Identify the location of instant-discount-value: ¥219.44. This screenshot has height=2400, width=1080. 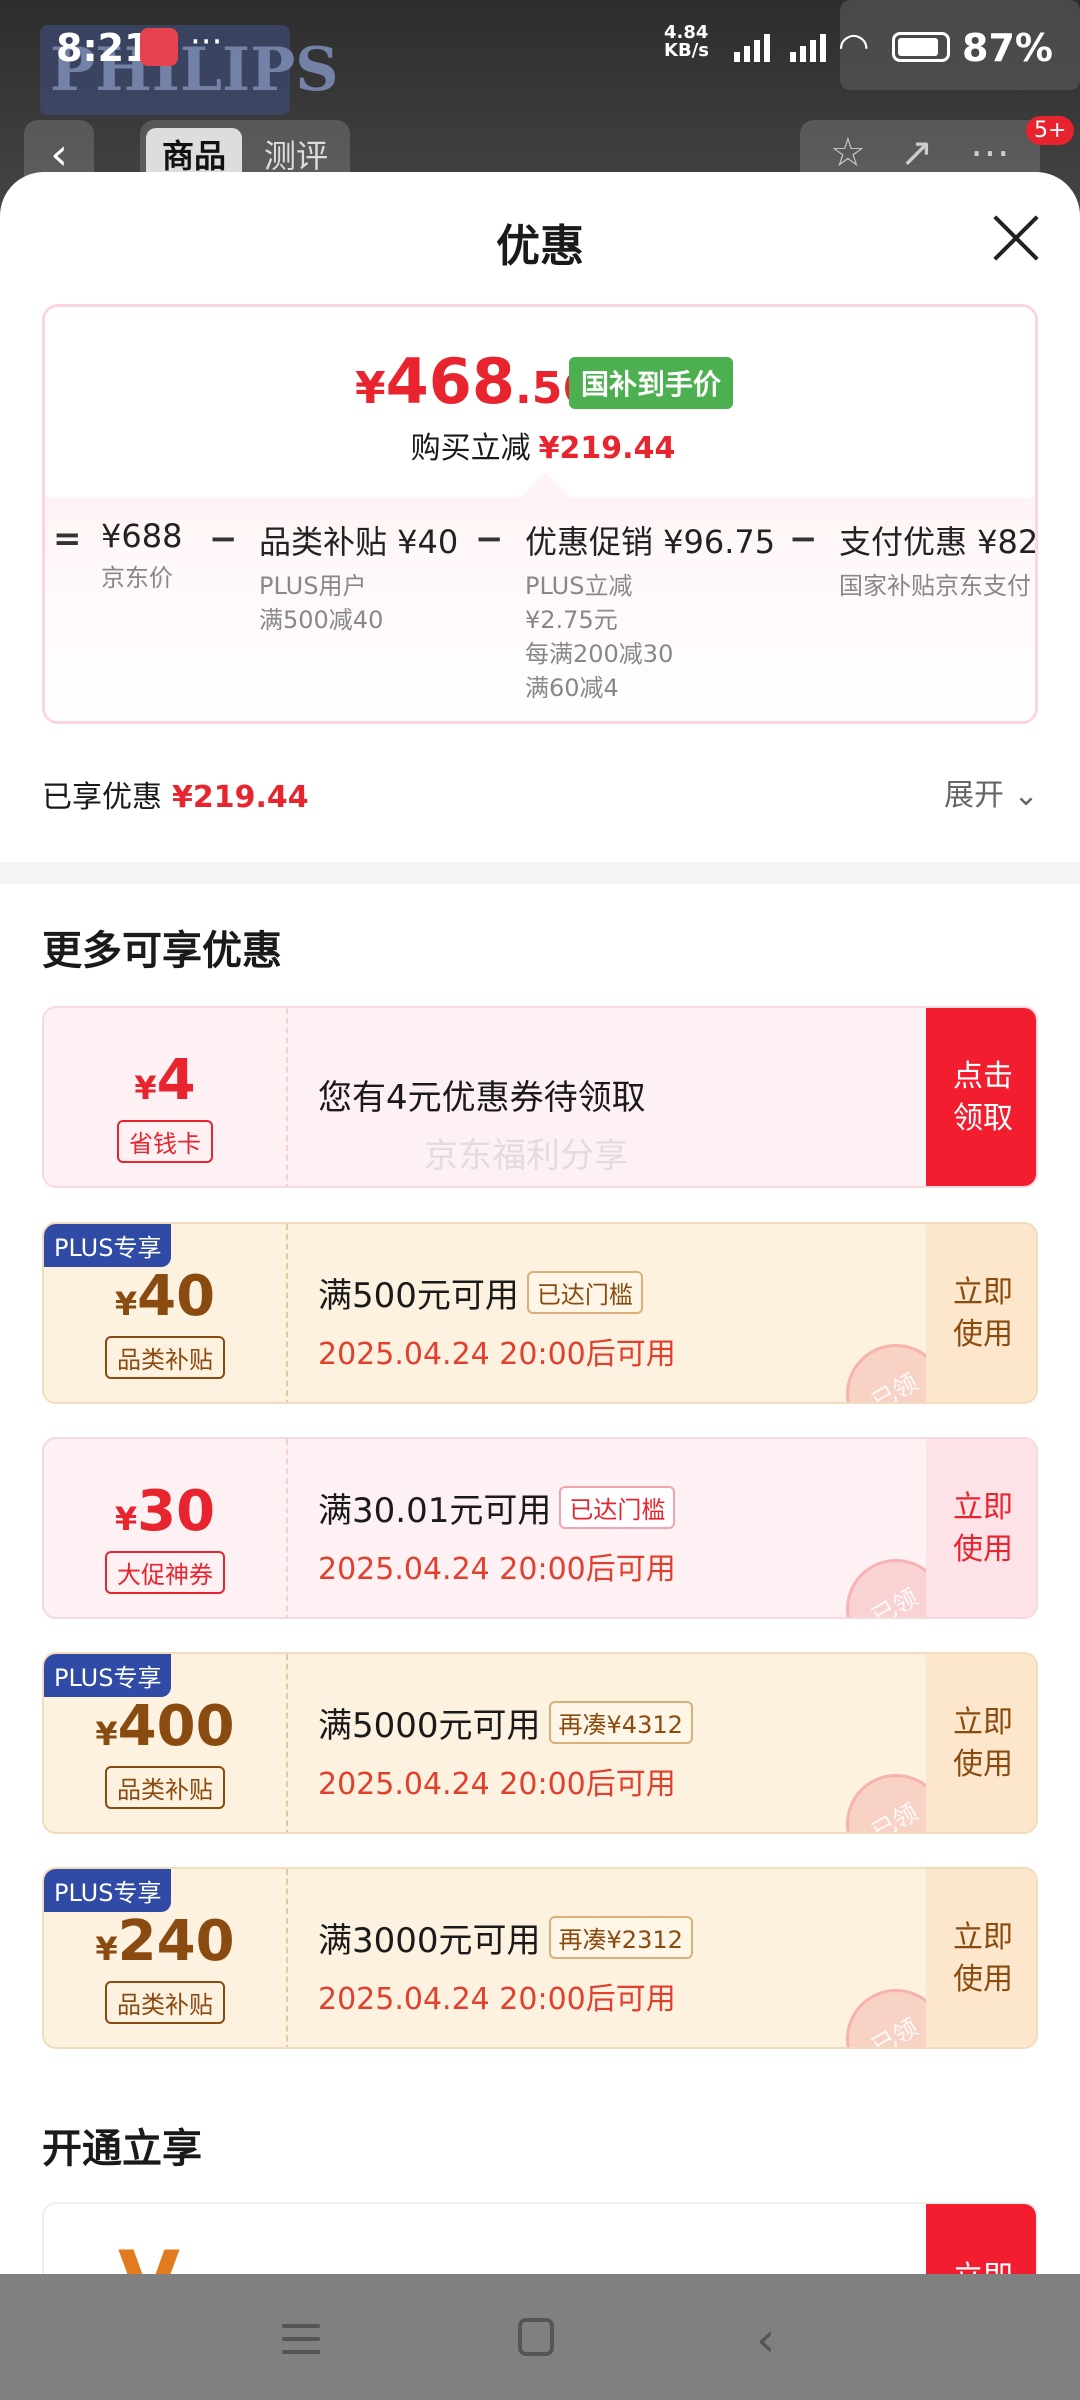
(607, 448).